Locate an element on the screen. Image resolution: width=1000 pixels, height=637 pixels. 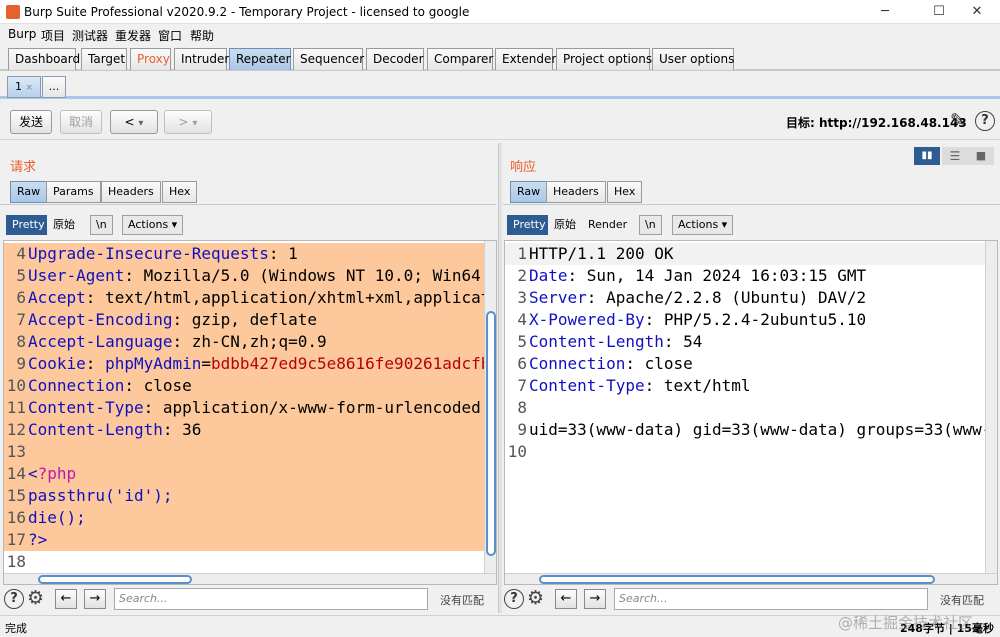
tab-dashboard: Dashboard is located at coordinates (44, 59).